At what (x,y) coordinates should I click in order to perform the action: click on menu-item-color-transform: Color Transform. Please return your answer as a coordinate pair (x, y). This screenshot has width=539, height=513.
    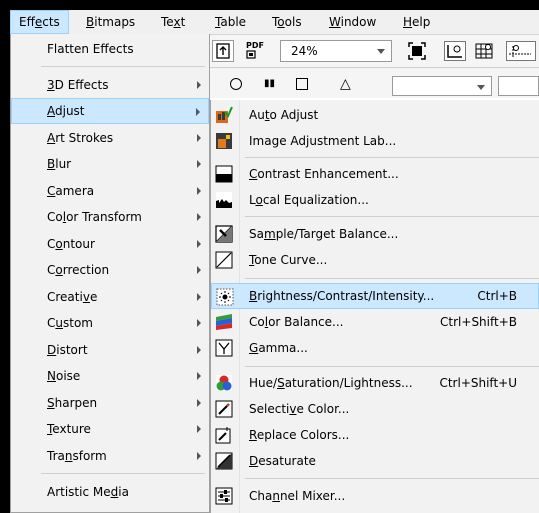
    Looking at the image, I should click on (110, 217).